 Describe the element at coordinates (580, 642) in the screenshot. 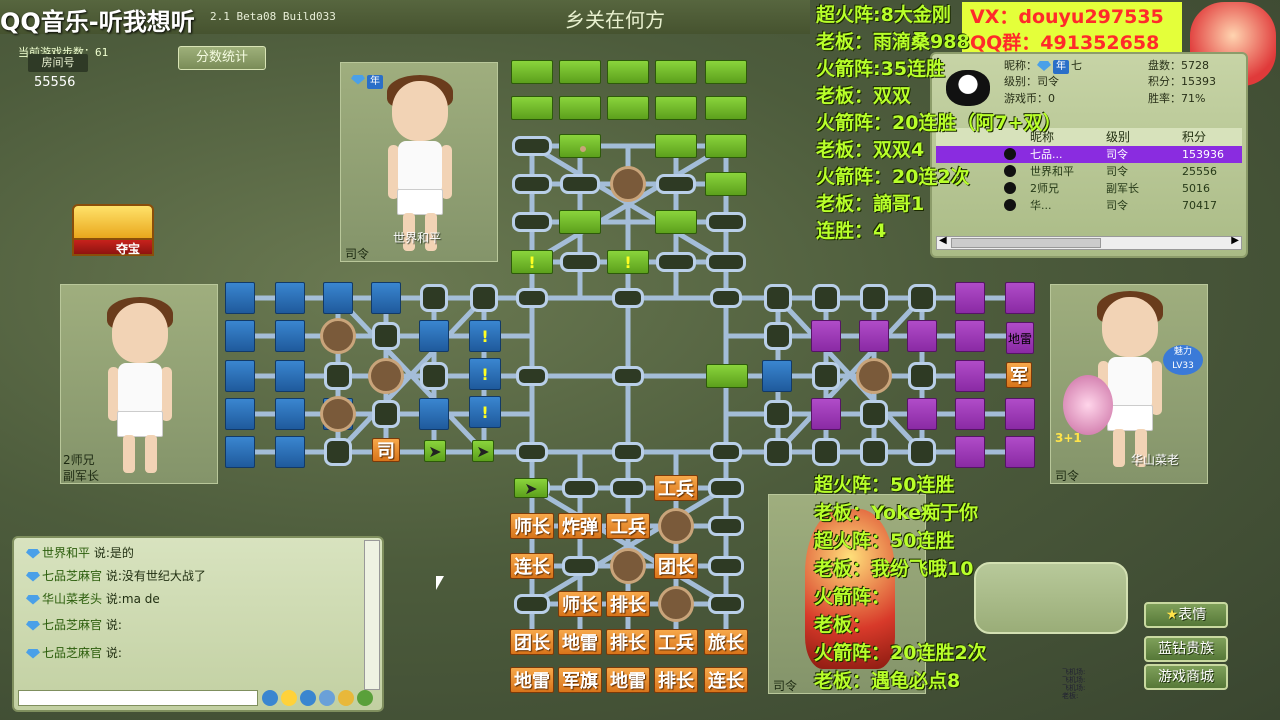

I see `orange-piece-9: 地雷` at that location.